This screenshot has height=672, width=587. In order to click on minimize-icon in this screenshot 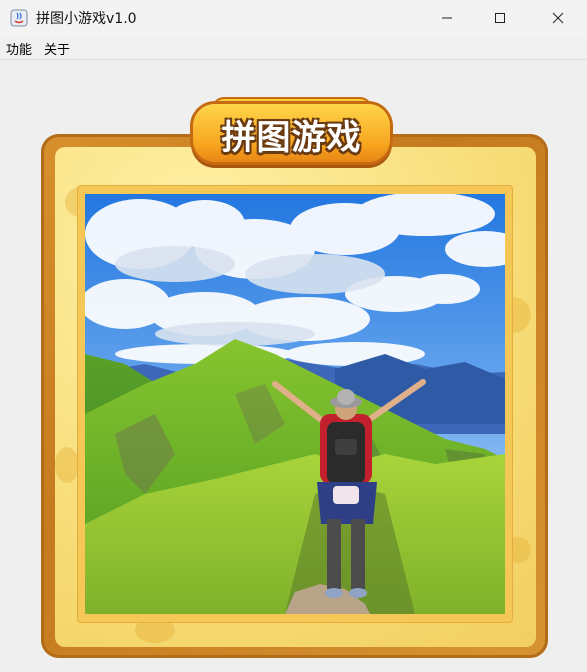, I will do `click(447, 18)`.